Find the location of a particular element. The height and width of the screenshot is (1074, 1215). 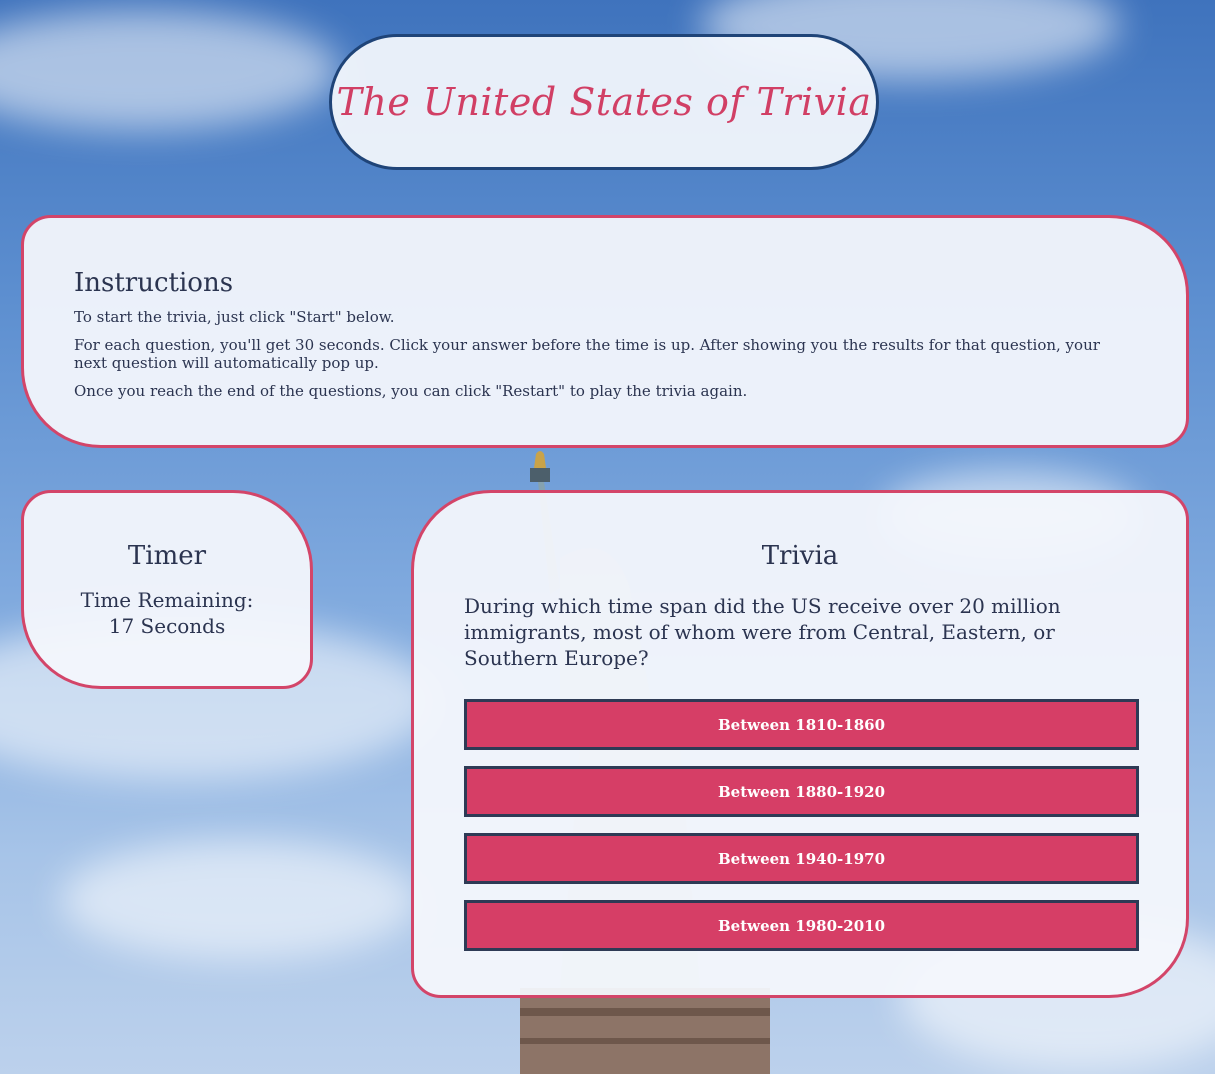

answer-button: Between 1940-1970 is located at coordinates (801, 858).